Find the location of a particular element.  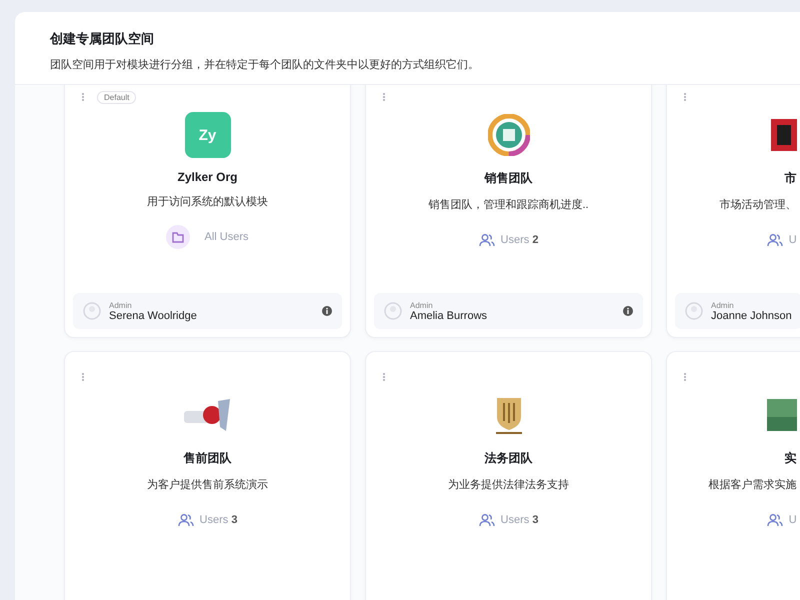

users-label: All Users is located at coordinates (226, 237).